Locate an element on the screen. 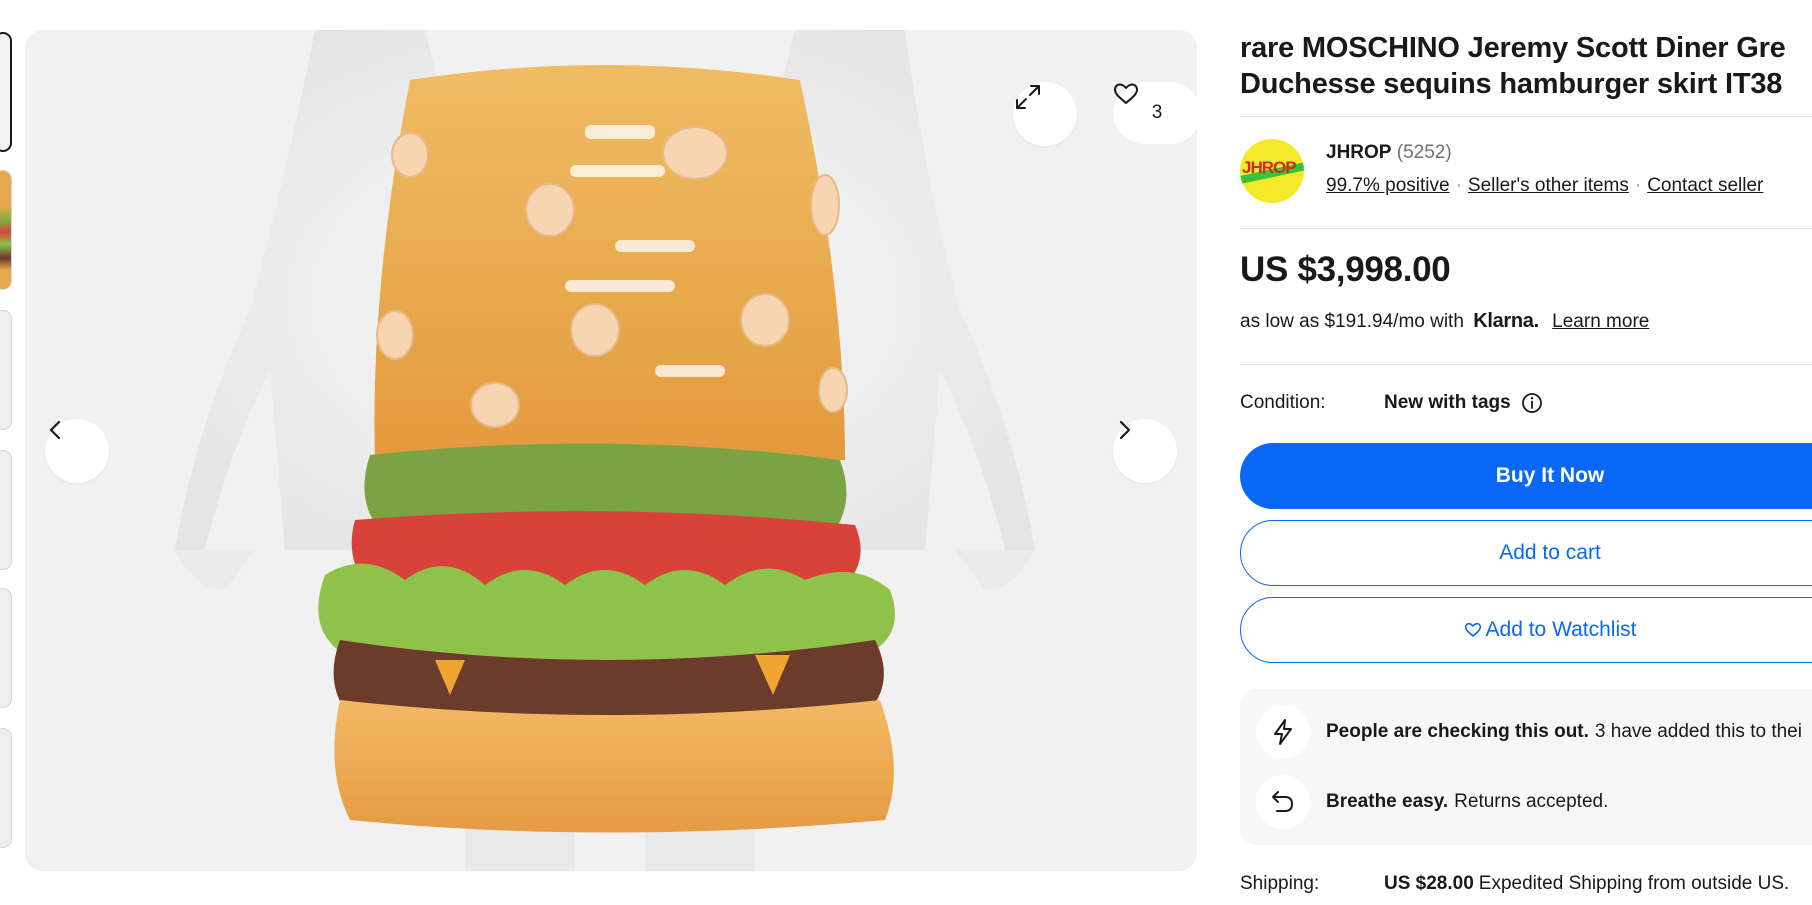 This screenshot has height=905, width=1812. signal-text: Returns accepted. is located at coordinates (1531, 801).